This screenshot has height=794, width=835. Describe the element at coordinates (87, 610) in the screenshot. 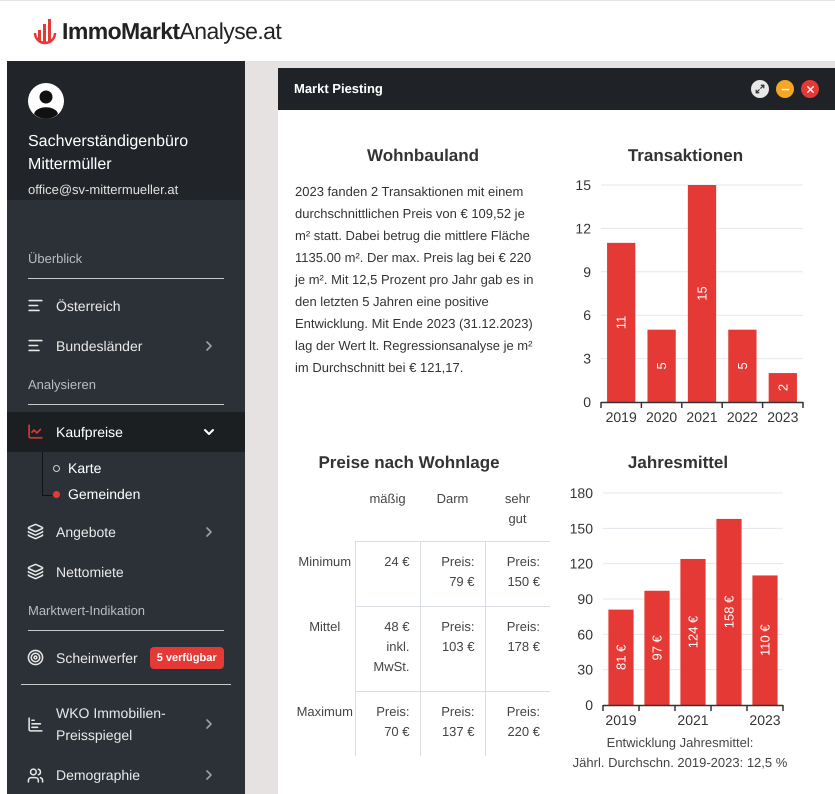

I see `section-heading: Marktwert-Indikation` at that location.